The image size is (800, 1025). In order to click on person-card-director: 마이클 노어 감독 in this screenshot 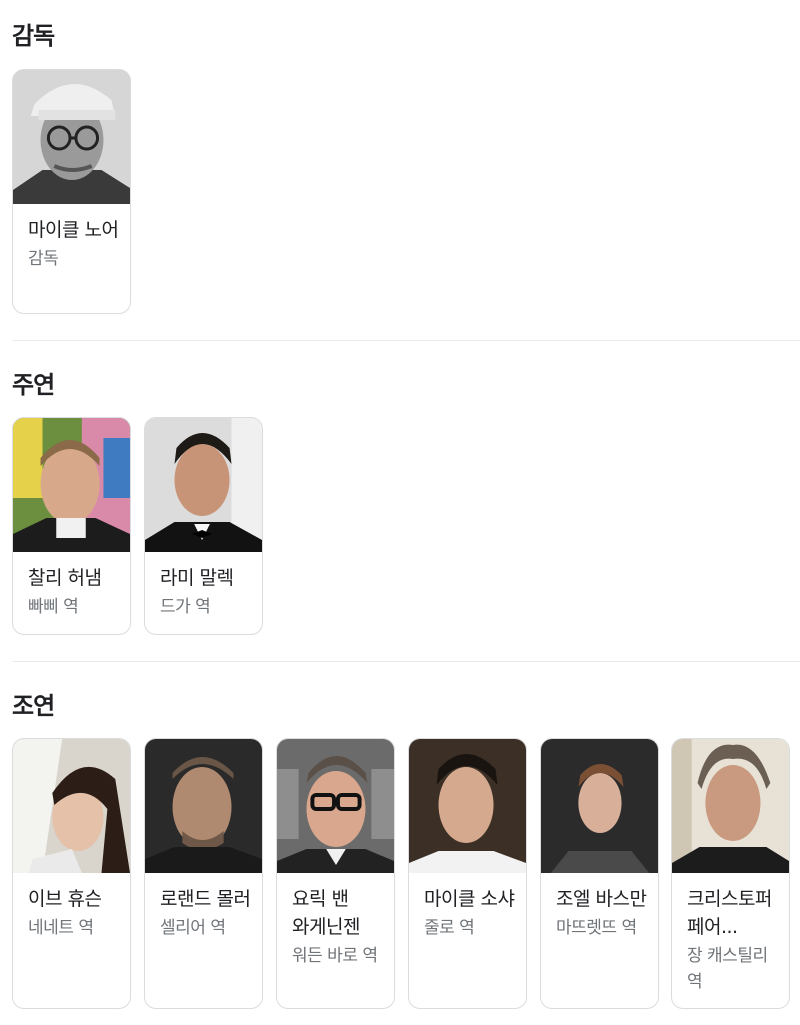, I will do `click(71, 191)`.